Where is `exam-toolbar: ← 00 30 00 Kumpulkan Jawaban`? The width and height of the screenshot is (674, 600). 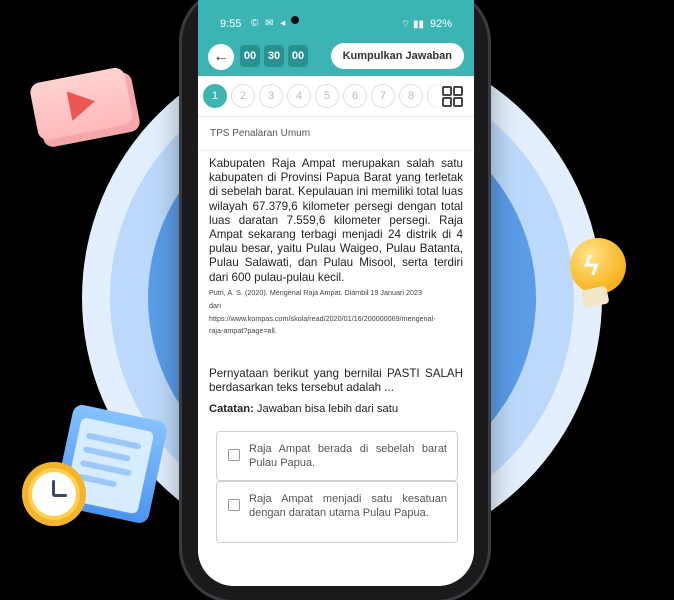
exam-toolbar: ← 00 30 00 Kumpulkan Jawaban is located at coordinates (336, 58).